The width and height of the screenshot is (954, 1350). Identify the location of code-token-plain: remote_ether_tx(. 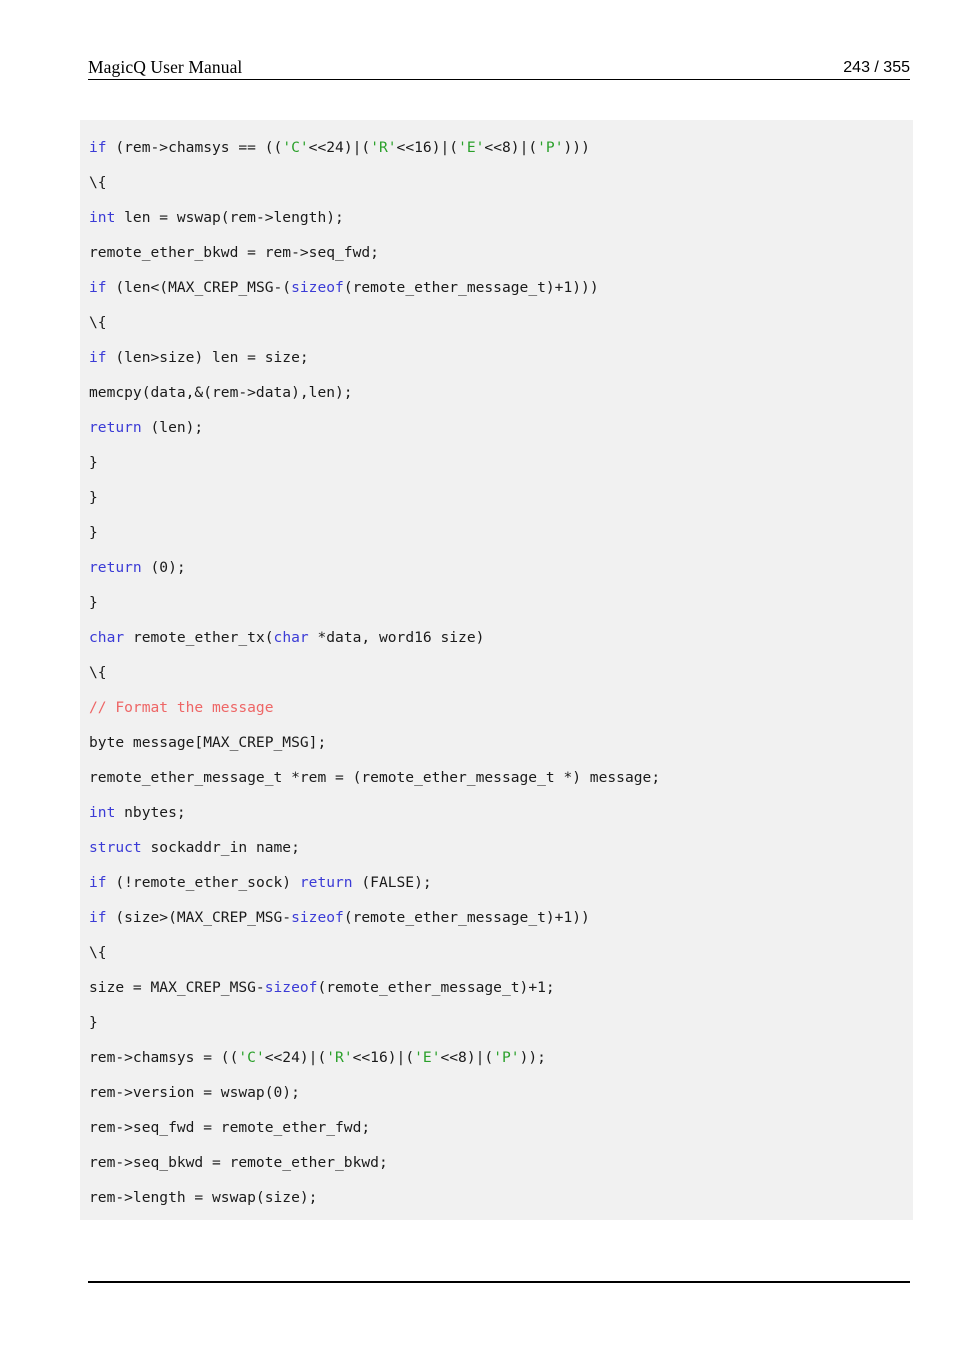
(199, 637).